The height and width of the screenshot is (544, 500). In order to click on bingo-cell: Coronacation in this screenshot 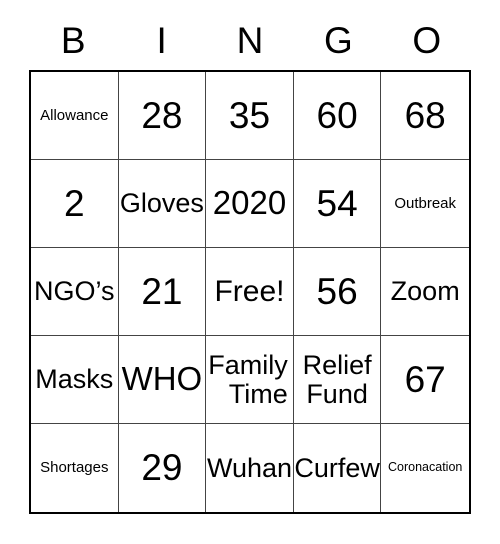, I will do `click(425, 468)`.